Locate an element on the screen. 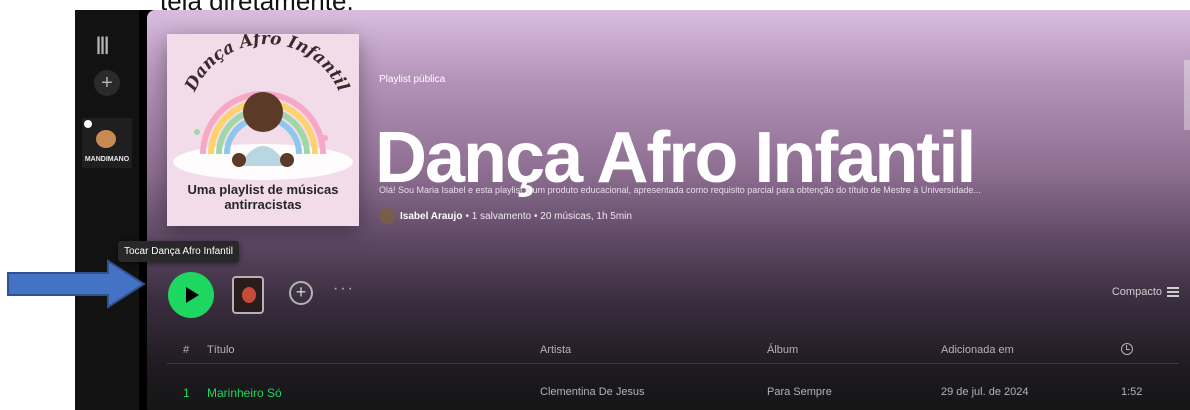 The width and height of the screenshot is (1190, 410). cover-subtitle-line2: antirracistas is located at coordinates (263, 204).